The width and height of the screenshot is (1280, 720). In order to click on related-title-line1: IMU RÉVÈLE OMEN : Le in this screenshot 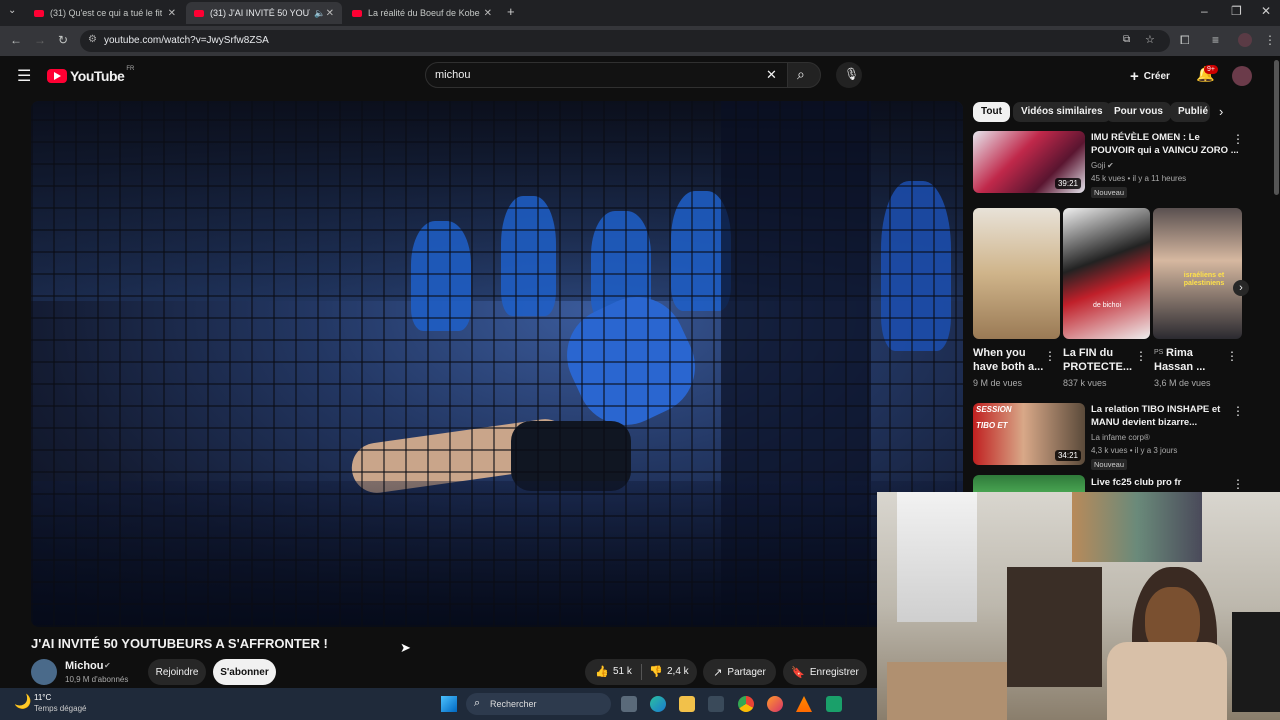, I will do `click(1145, 137)`.